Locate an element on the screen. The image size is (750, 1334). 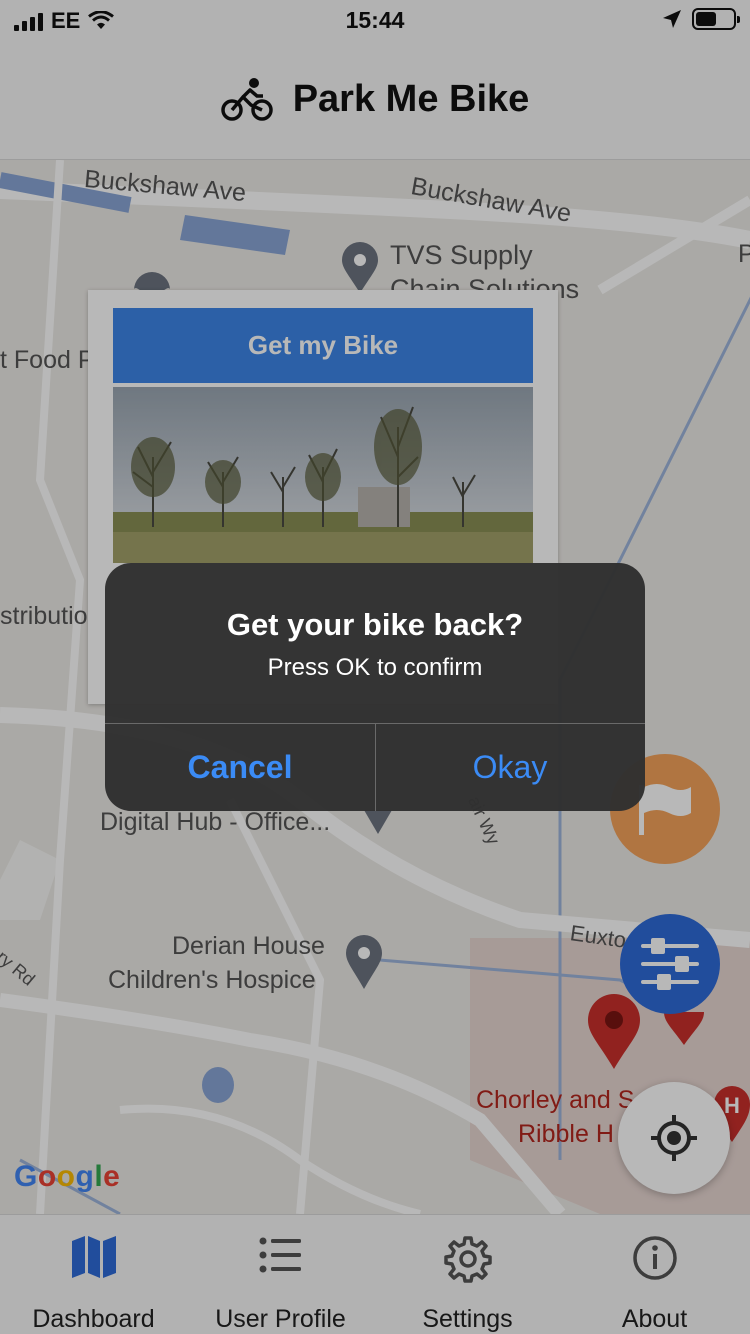
filter-button is located at coordinates (670, 964).